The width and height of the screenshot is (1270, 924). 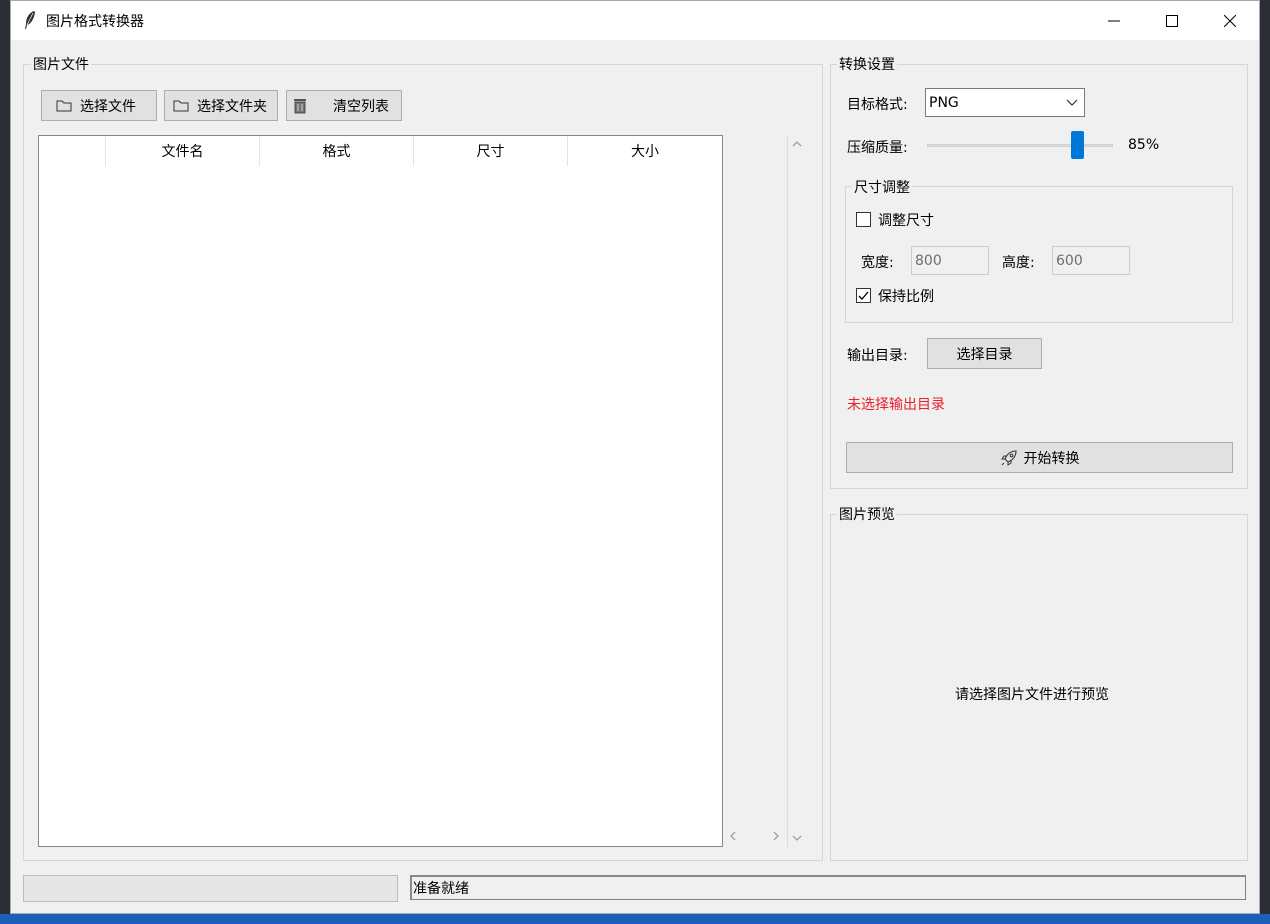 I want to click on height-value: 600, so click(x=1069, y=260).